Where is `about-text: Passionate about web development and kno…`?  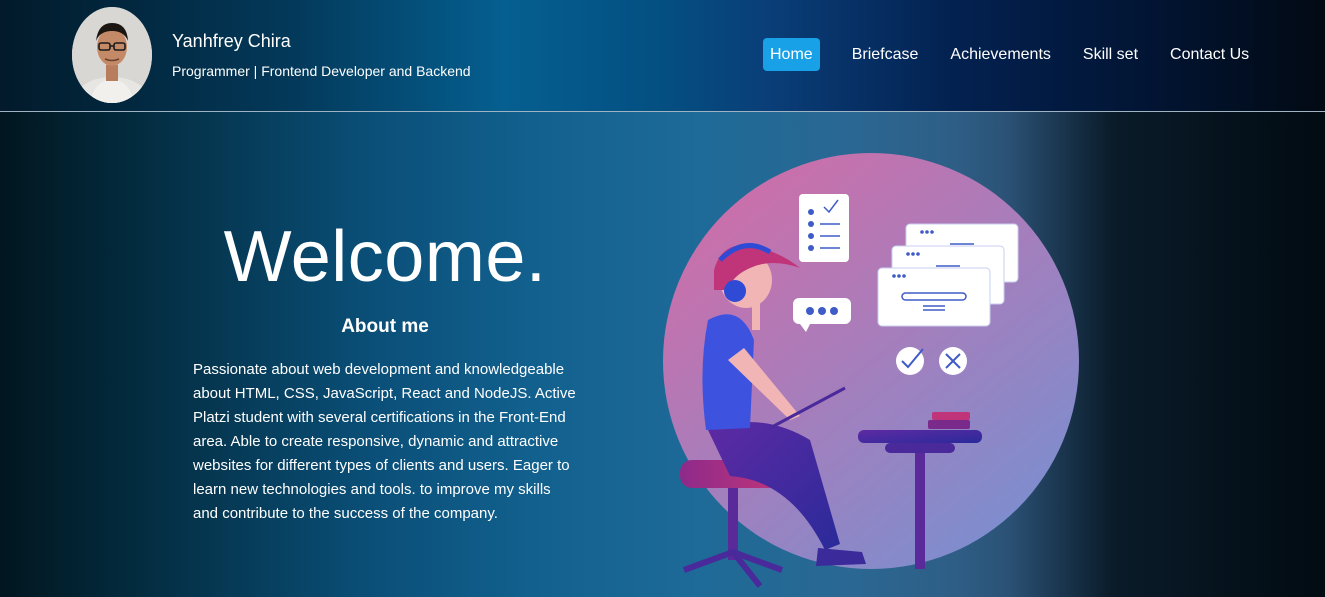
about-text: Passionate about web development and kno… is located at coordinates (384, 441).